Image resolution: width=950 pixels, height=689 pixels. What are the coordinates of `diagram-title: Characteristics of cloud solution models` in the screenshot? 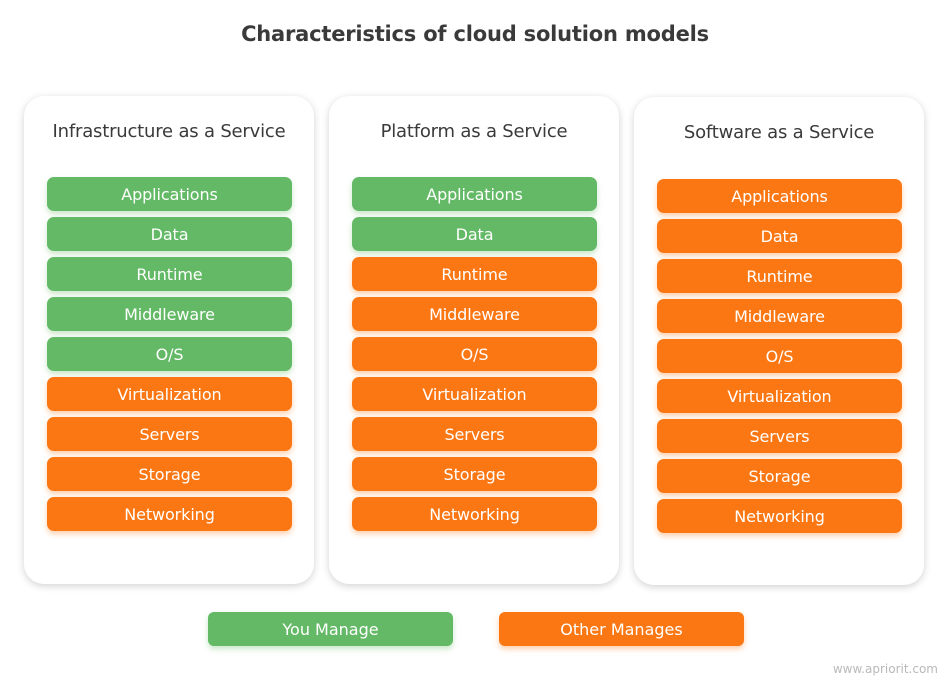 It's located at (475, 34).